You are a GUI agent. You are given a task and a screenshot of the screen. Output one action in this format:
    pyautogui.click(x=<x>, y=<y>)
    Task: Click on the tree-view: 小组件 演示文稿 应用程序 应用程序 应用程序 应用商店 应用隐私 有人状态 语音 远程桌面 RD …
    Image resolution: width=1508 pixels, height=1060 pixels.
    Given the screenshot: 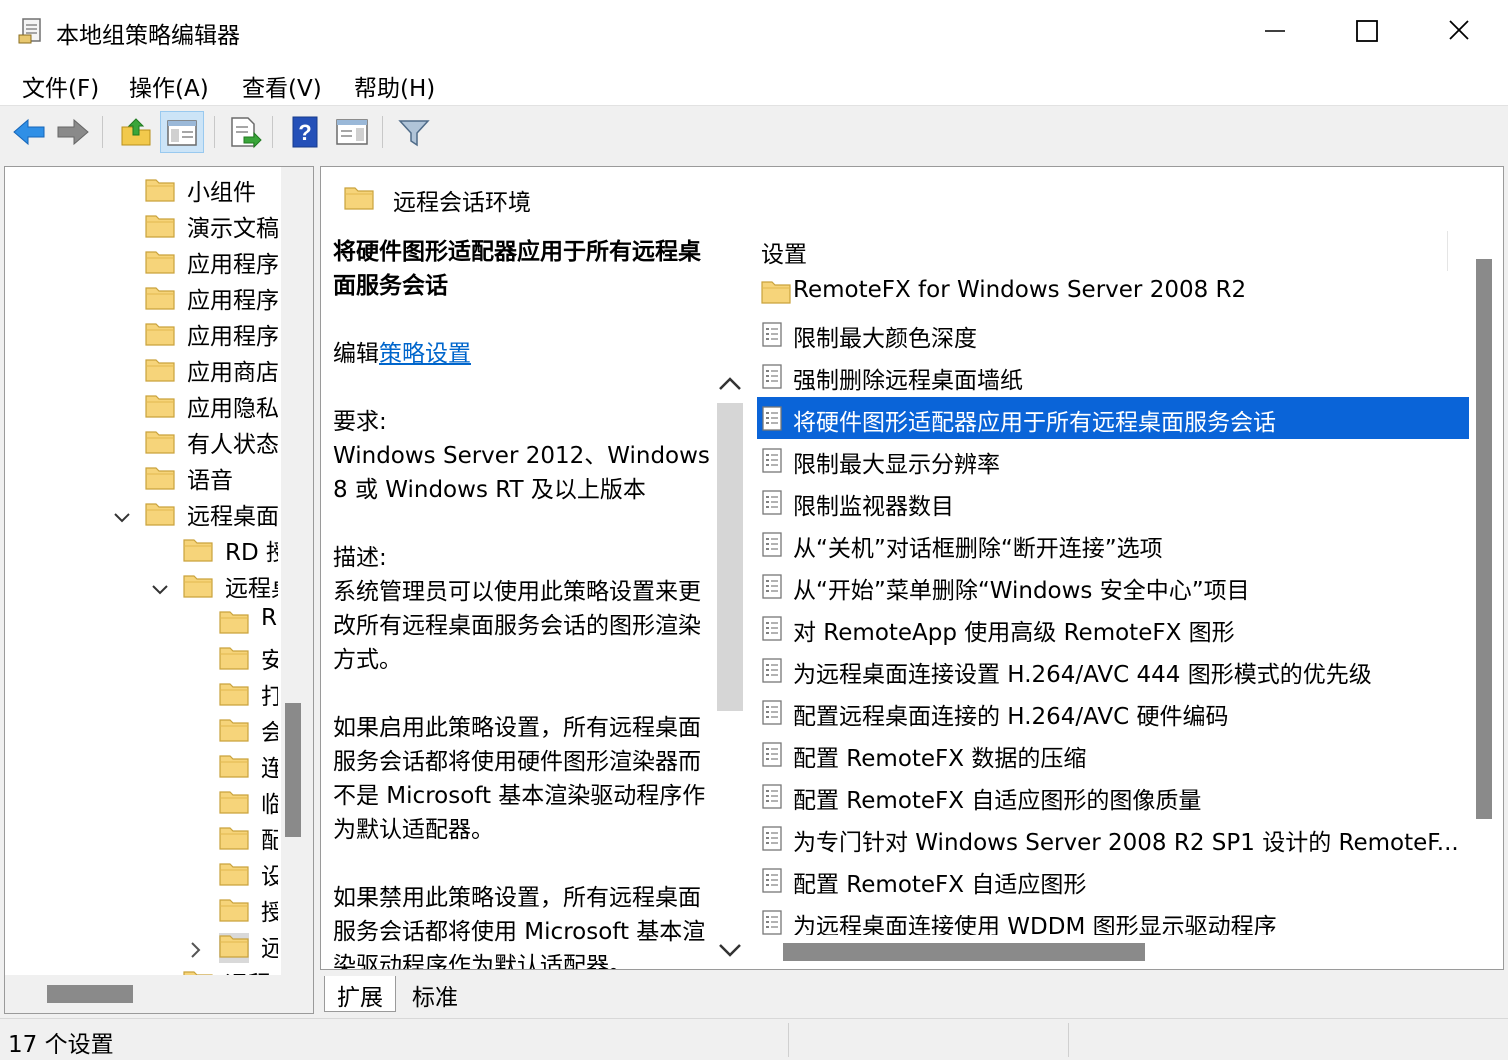 What is the action you would take?
    pyautogui.click(x=141, y=571)
    